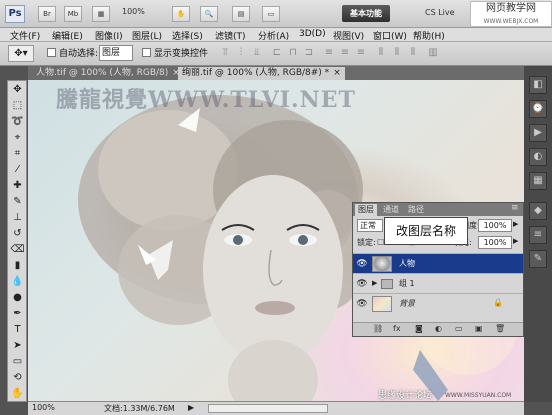  Describe the element at coordinates (17, 234) in the screenshot. I see `history-brush-tool-icon: ↺` at that location.